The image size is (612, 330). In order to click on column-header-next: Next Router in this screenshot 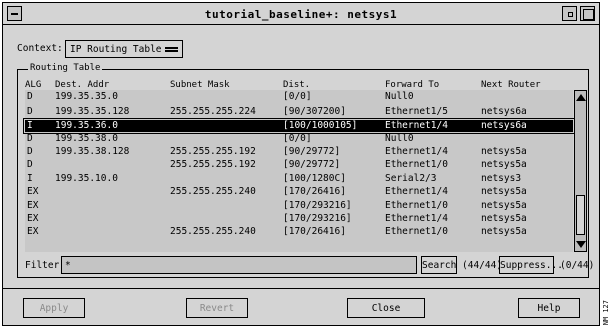, I will do `click(511, 85)`.